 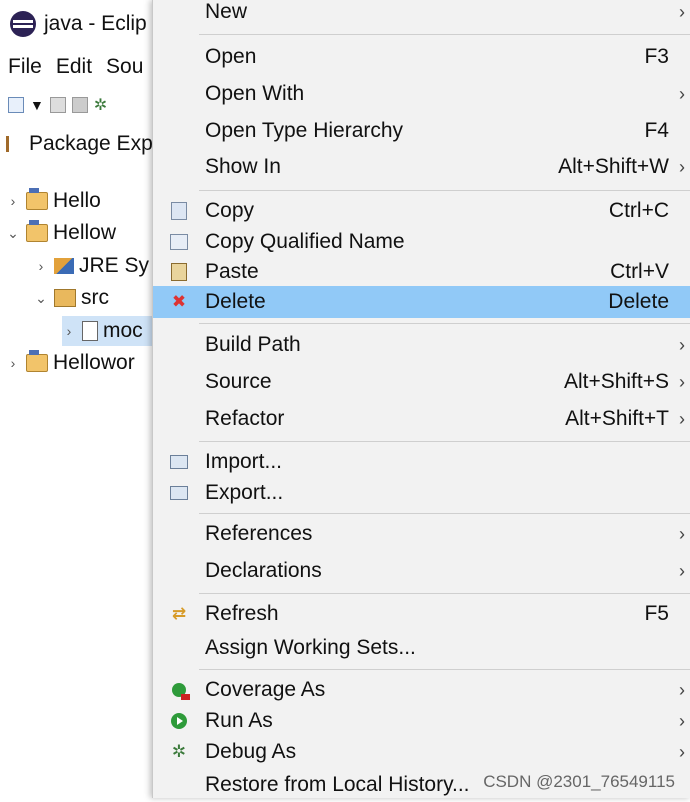 I want to click on menu-item-open-with: Open With ›, so click(x=421, y=94).